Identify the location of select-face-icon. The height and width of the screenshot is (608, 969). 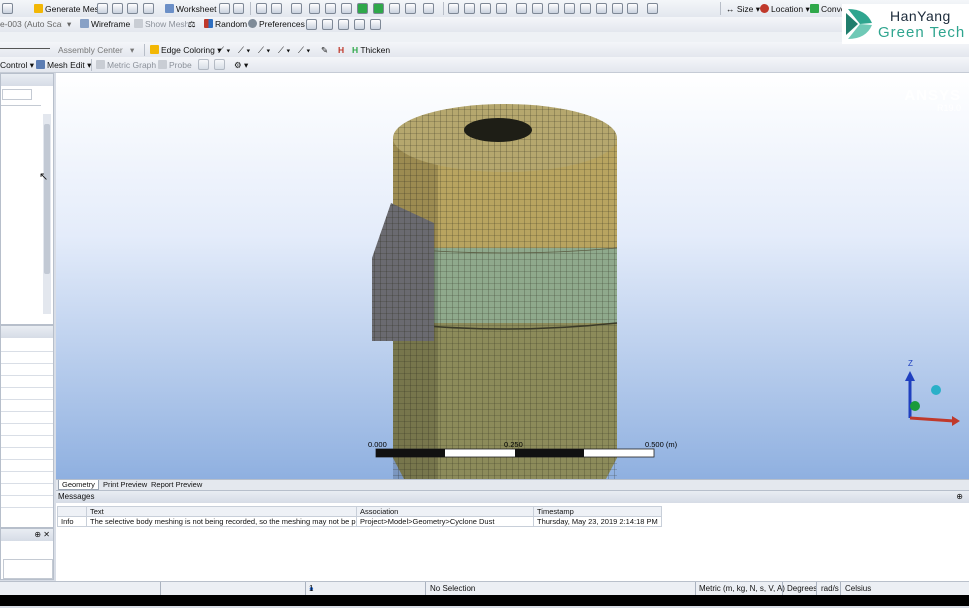
(276, 8).